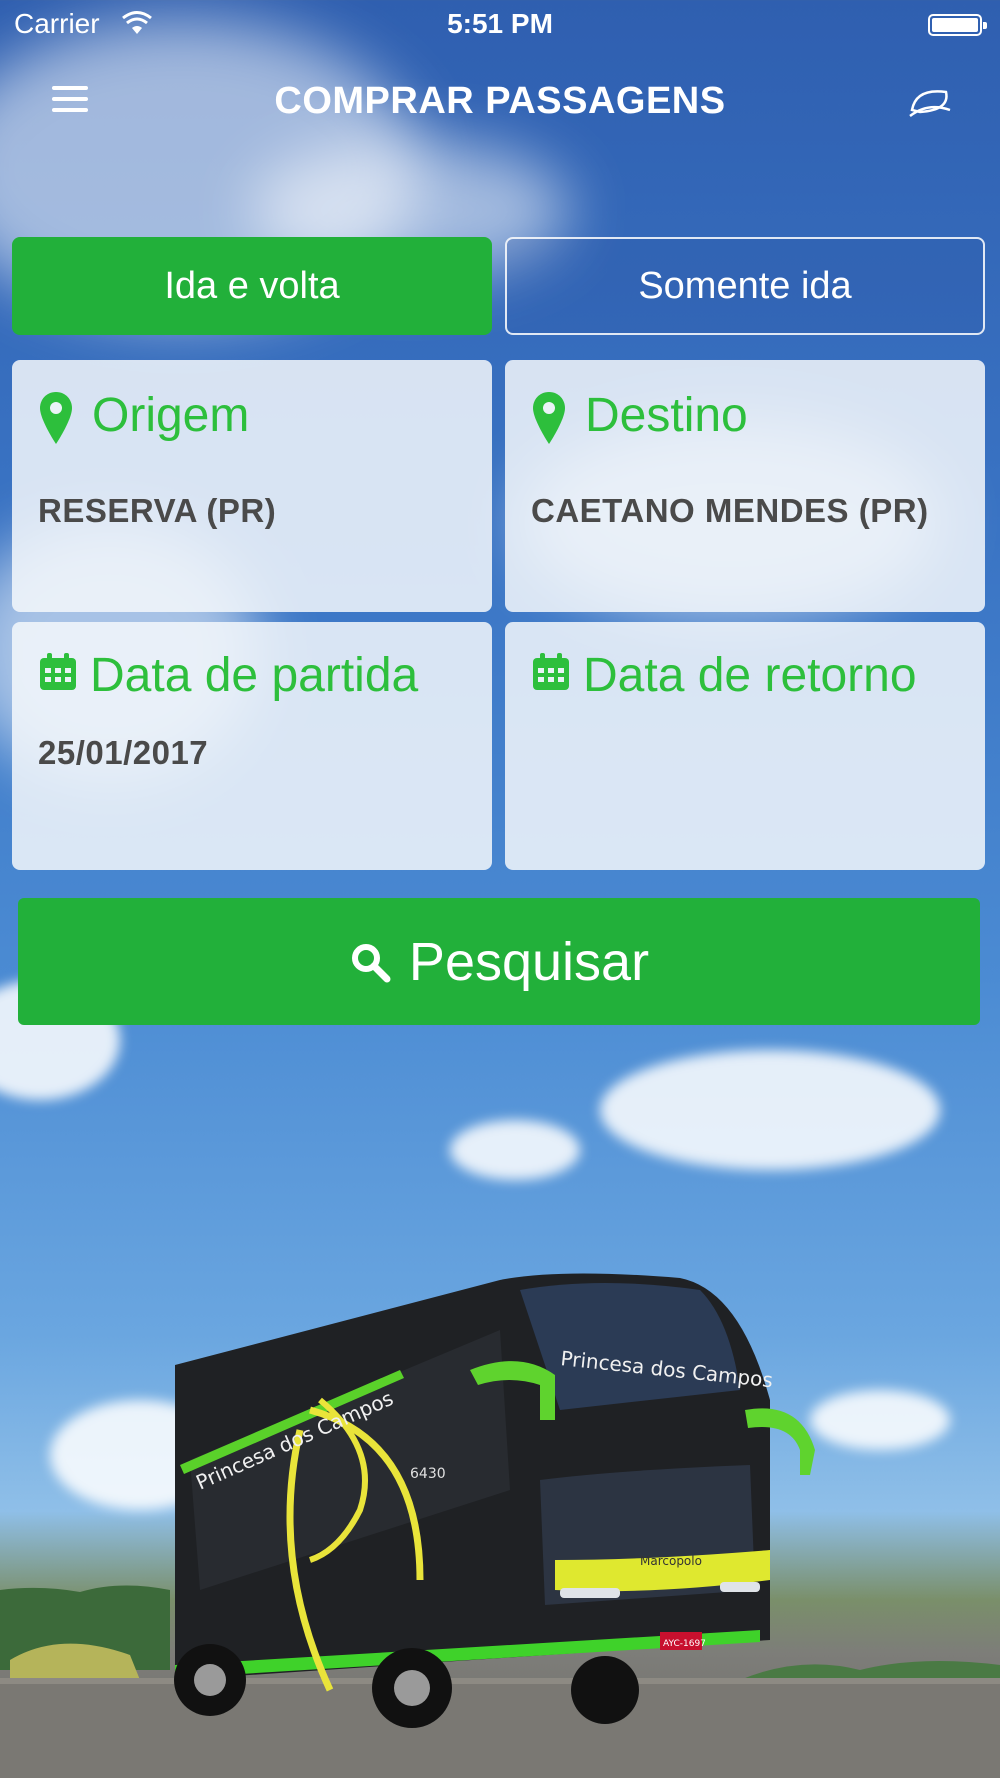 The width and height of the screenshot is (1000, 1778). I want to click on bus-plate: AYC-1697, so click(684, 1644).